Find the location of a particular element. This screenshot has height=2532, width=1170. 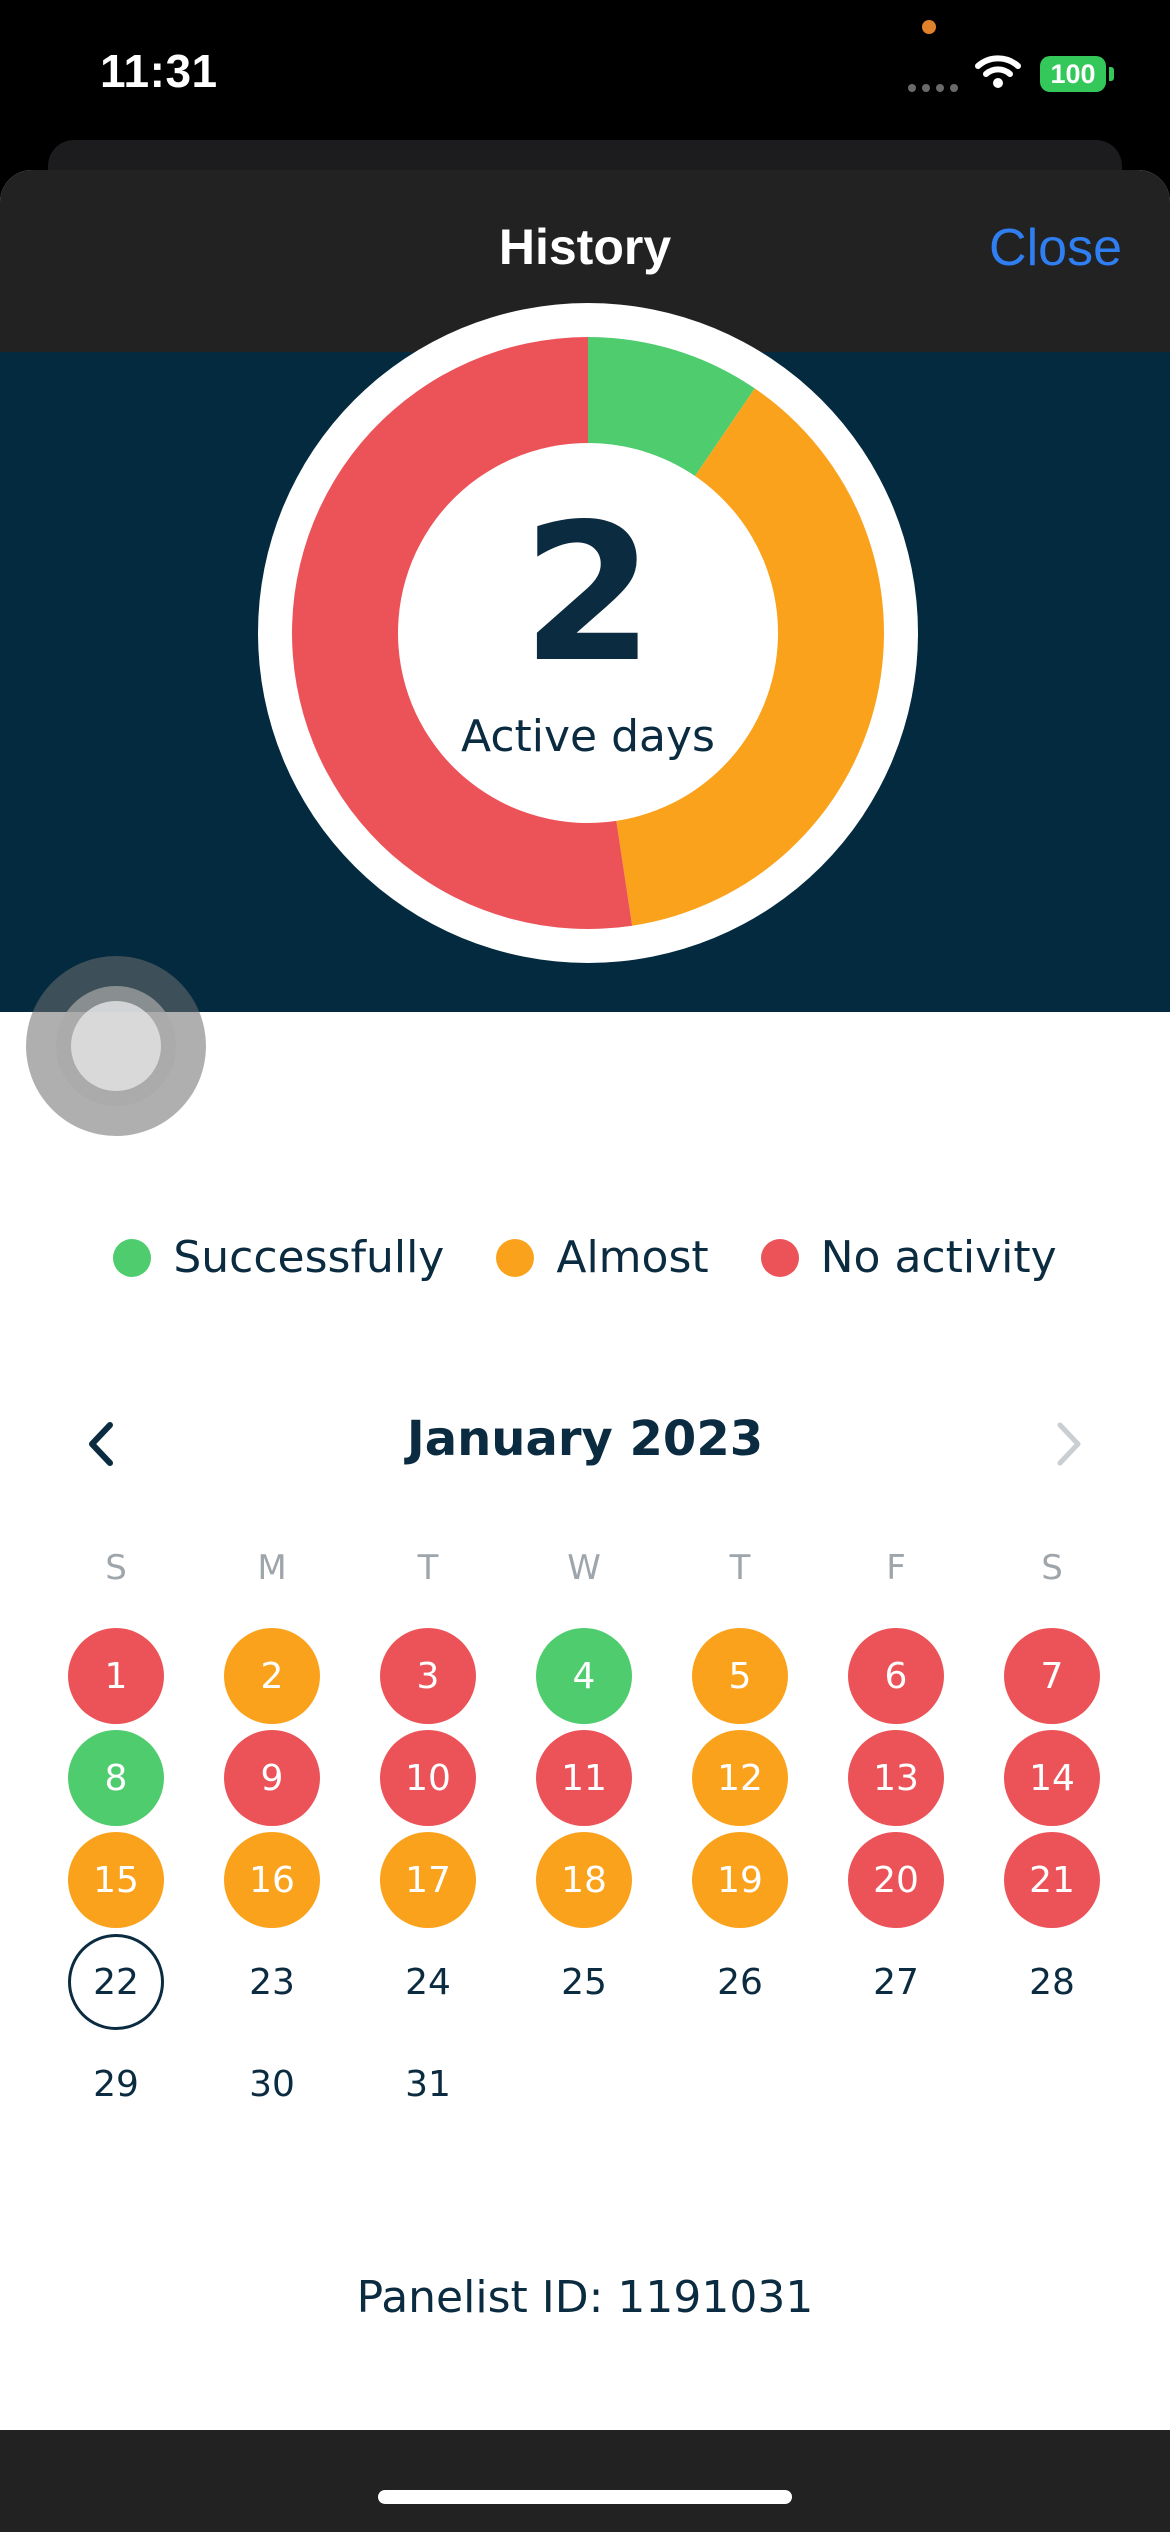

calendar-day-cell: 21 is located at coordinates (1052, 1883).